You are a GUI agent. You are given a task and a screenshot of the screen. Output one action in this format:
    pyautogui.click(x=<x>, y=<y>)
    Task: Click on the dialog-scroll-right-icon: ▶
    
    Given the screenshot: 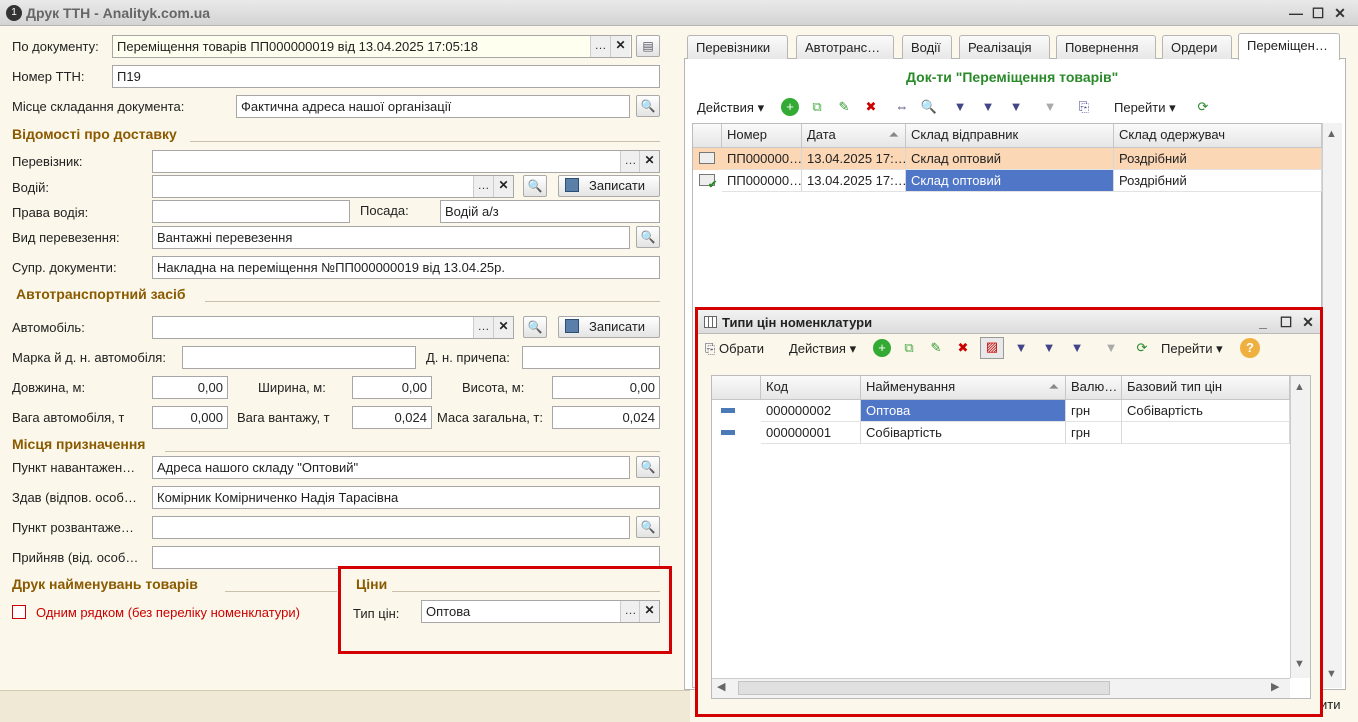 What is the action you would take?
    pyautogui.click(x=1275, y=686)
    